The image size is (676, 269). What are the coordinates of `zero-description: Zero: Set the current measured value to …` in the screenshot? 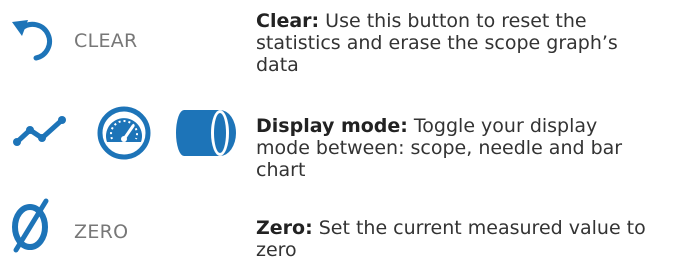 It's located at (456, 239).